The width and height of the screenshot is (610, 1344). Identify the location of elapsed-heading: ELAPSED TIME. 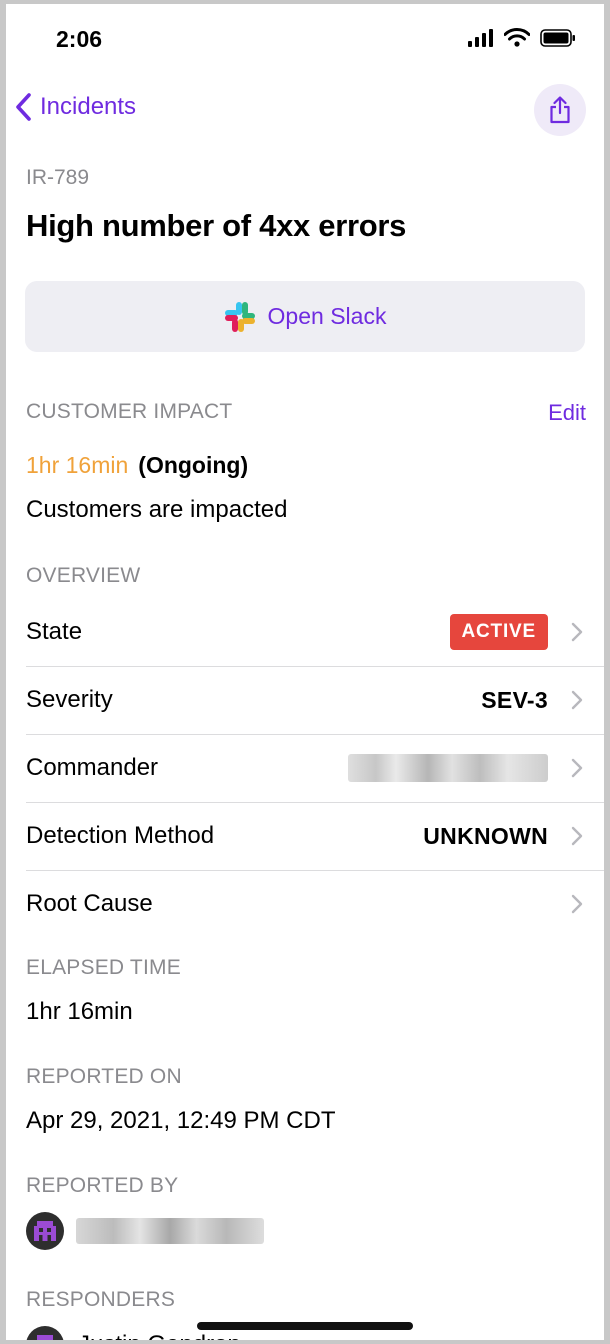
(103, 967).